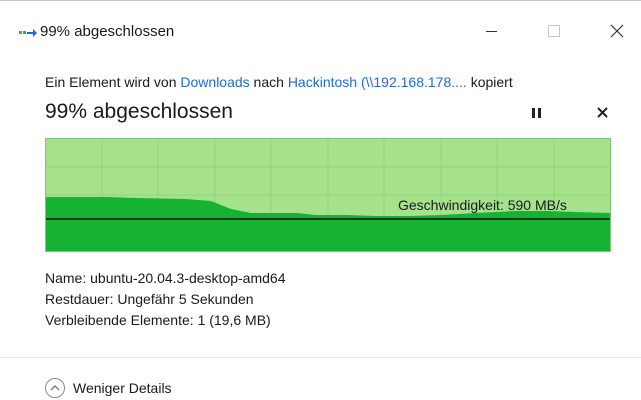 This screenshot has width=641, height=400. I want to click on detail-name: Name: ubuntu-20.04.3-desktop-amd64, so click(165, 278).